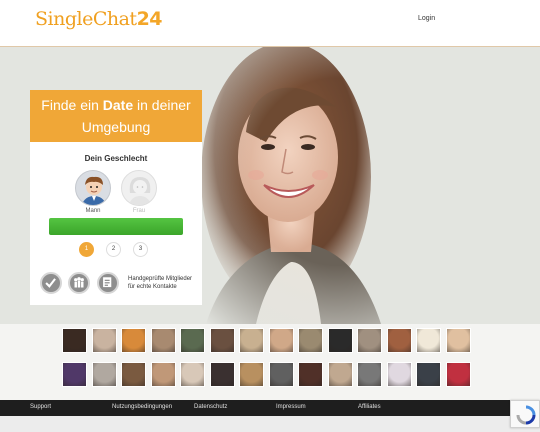  I want to click on footer-link-privacy: Datenschutz, so click(210, 407).